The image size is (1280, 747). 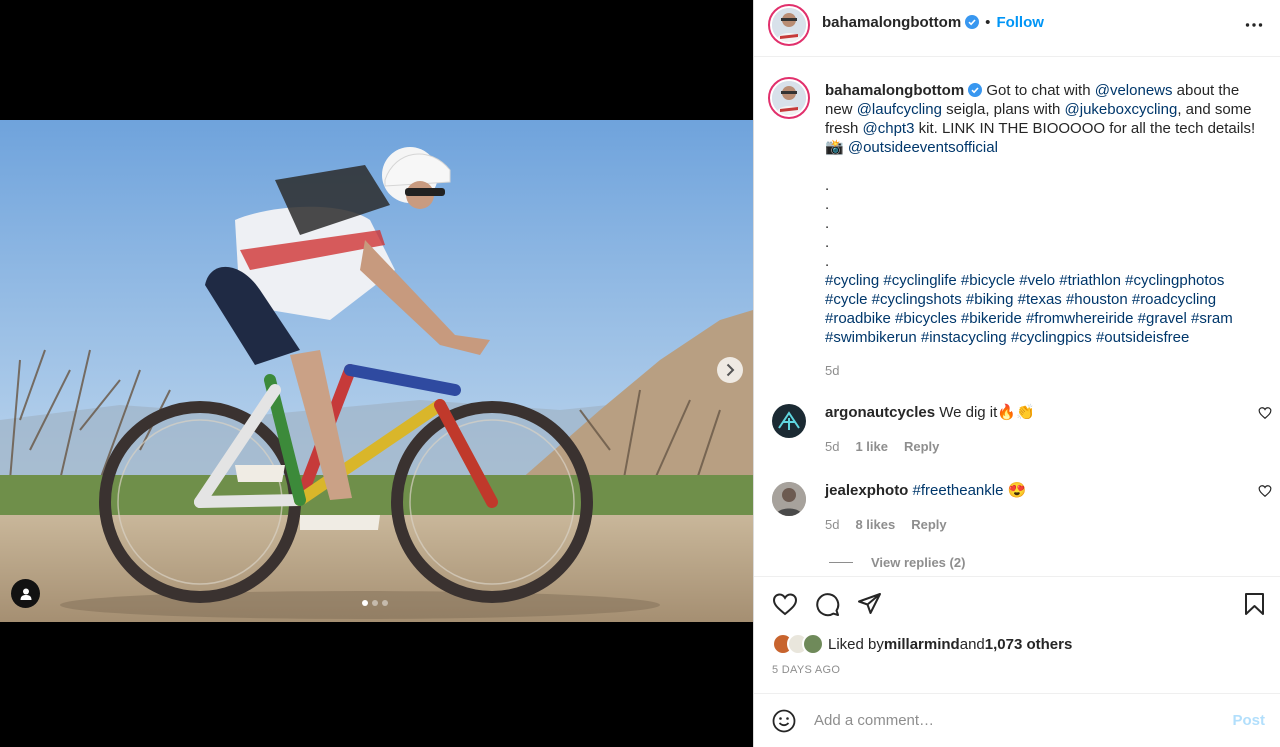 I want to click on comment-text: We dig it🔥👏, so click(x=987, y=412).